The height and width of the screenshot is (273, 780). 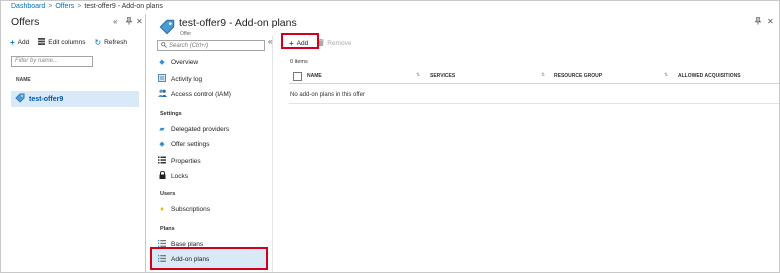 I want to click on menu-item-subscriptions: ♦ Subscriptions, so click(x=184, y=209).